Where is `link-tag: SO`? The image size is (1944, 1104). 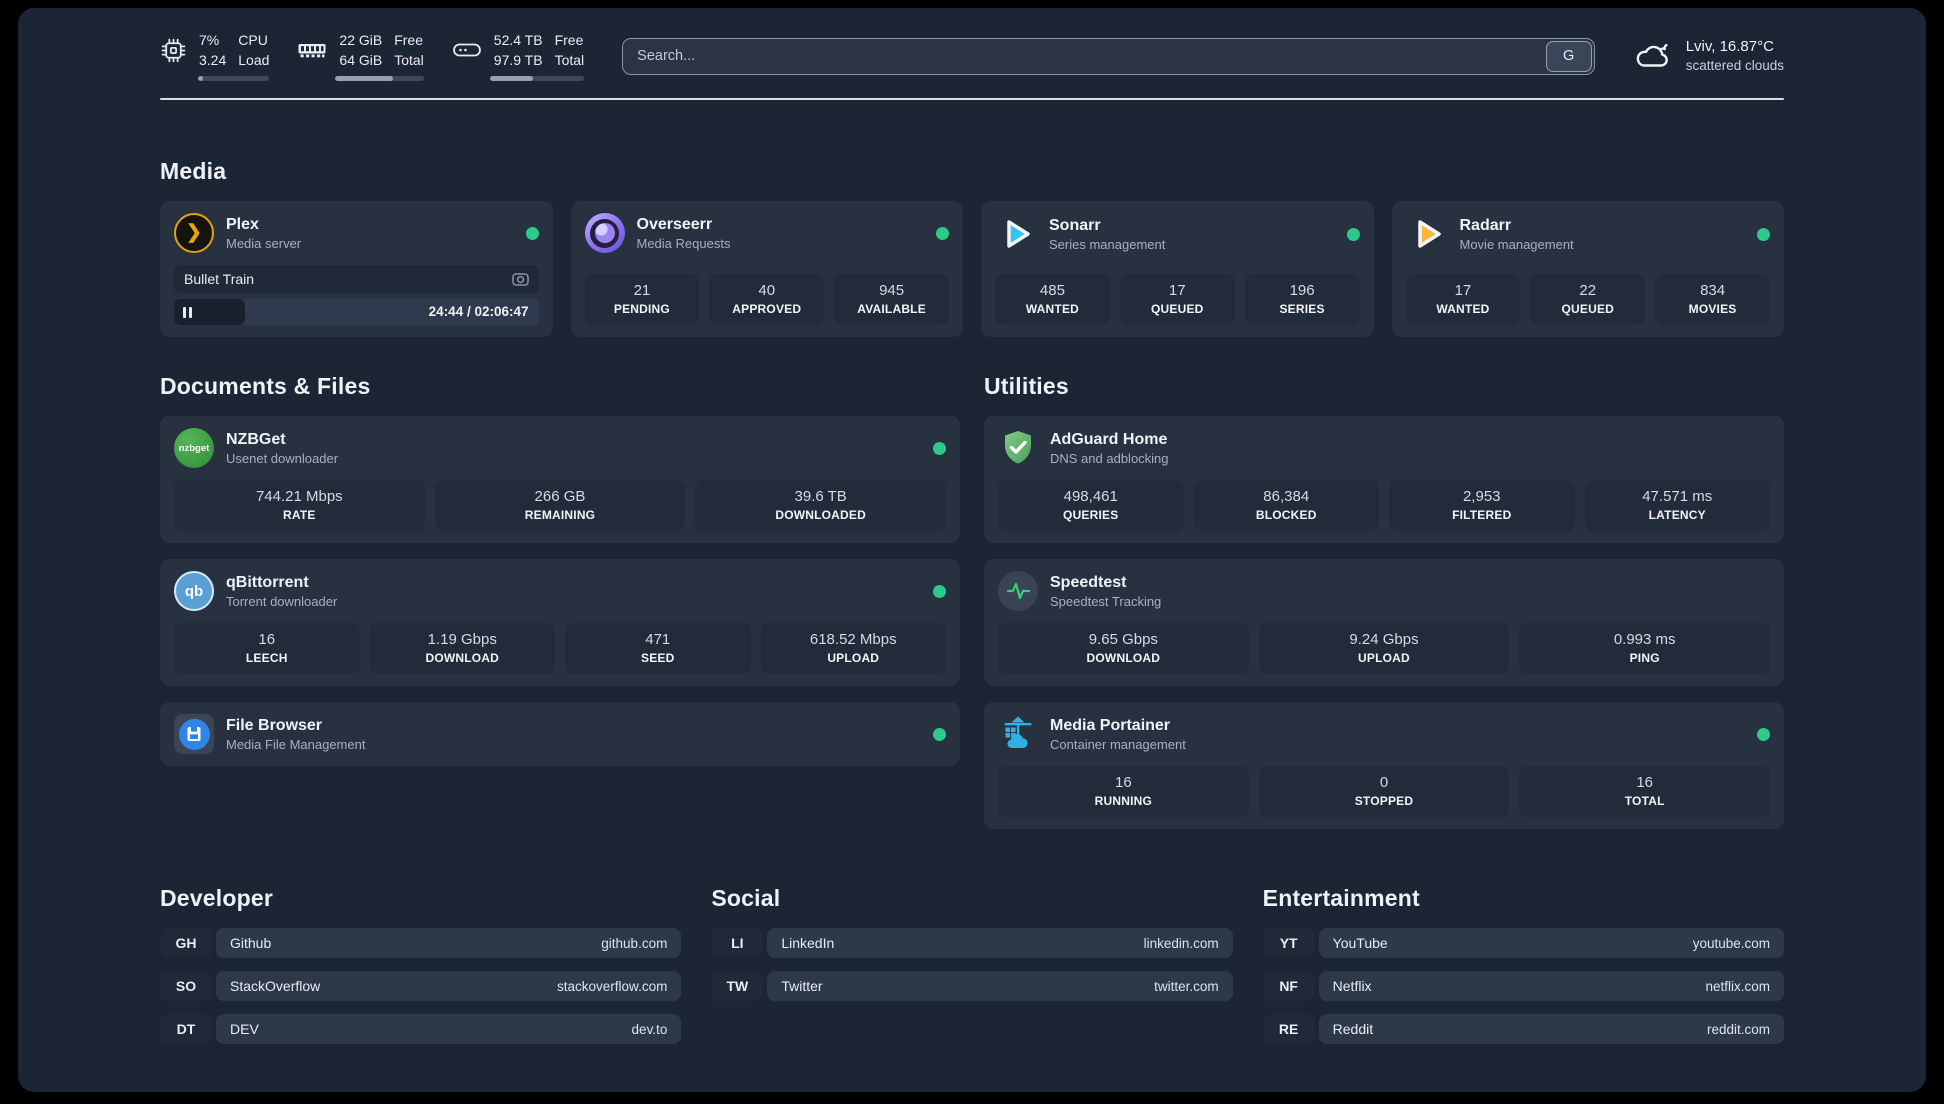 link-tag: SO is located at coordinates (186, 986).